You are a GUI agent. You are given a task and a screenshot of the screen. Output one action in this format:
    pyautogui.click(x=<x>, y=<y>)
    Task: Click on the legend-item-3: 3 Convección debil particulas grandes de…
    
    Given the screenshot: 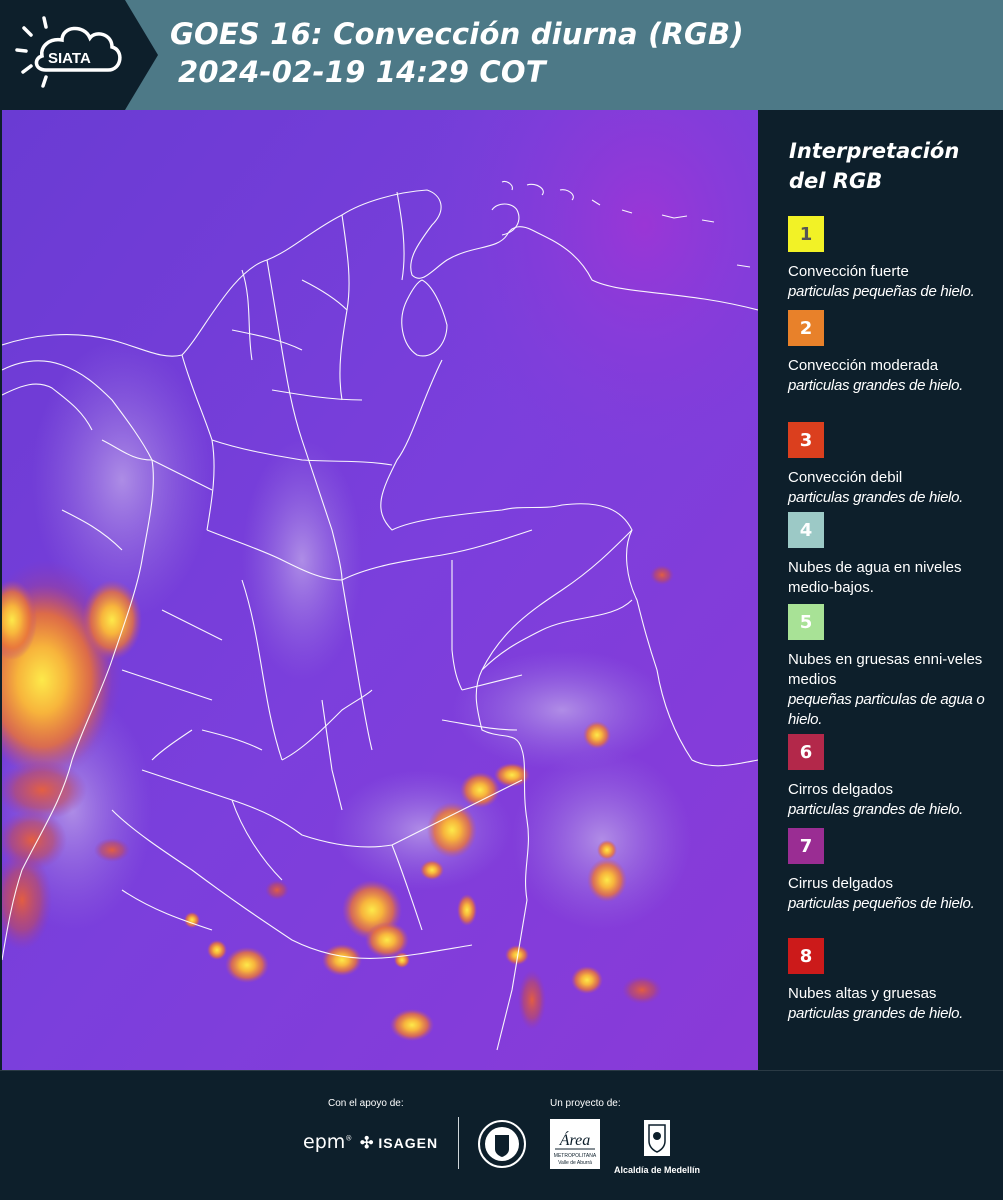 What is the action you would take?
    pyautogui.click(x=894, y=465)
    